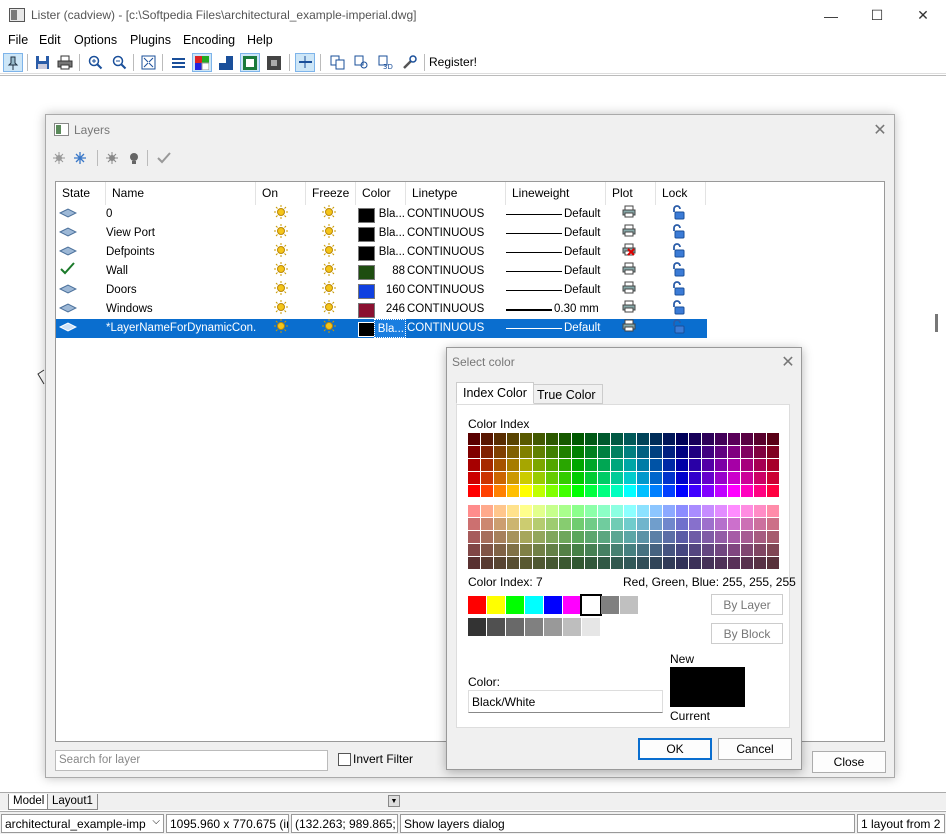 The image size is (946, 834). I want to click on table-row: View Port Bla... CONTINUOUS Default, so click(381, 233).